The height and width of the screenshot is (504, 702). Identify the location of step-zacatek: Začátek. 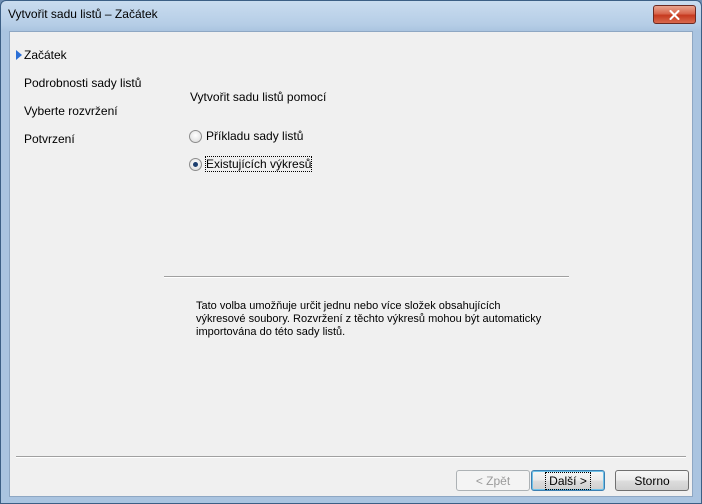
(45, 55).